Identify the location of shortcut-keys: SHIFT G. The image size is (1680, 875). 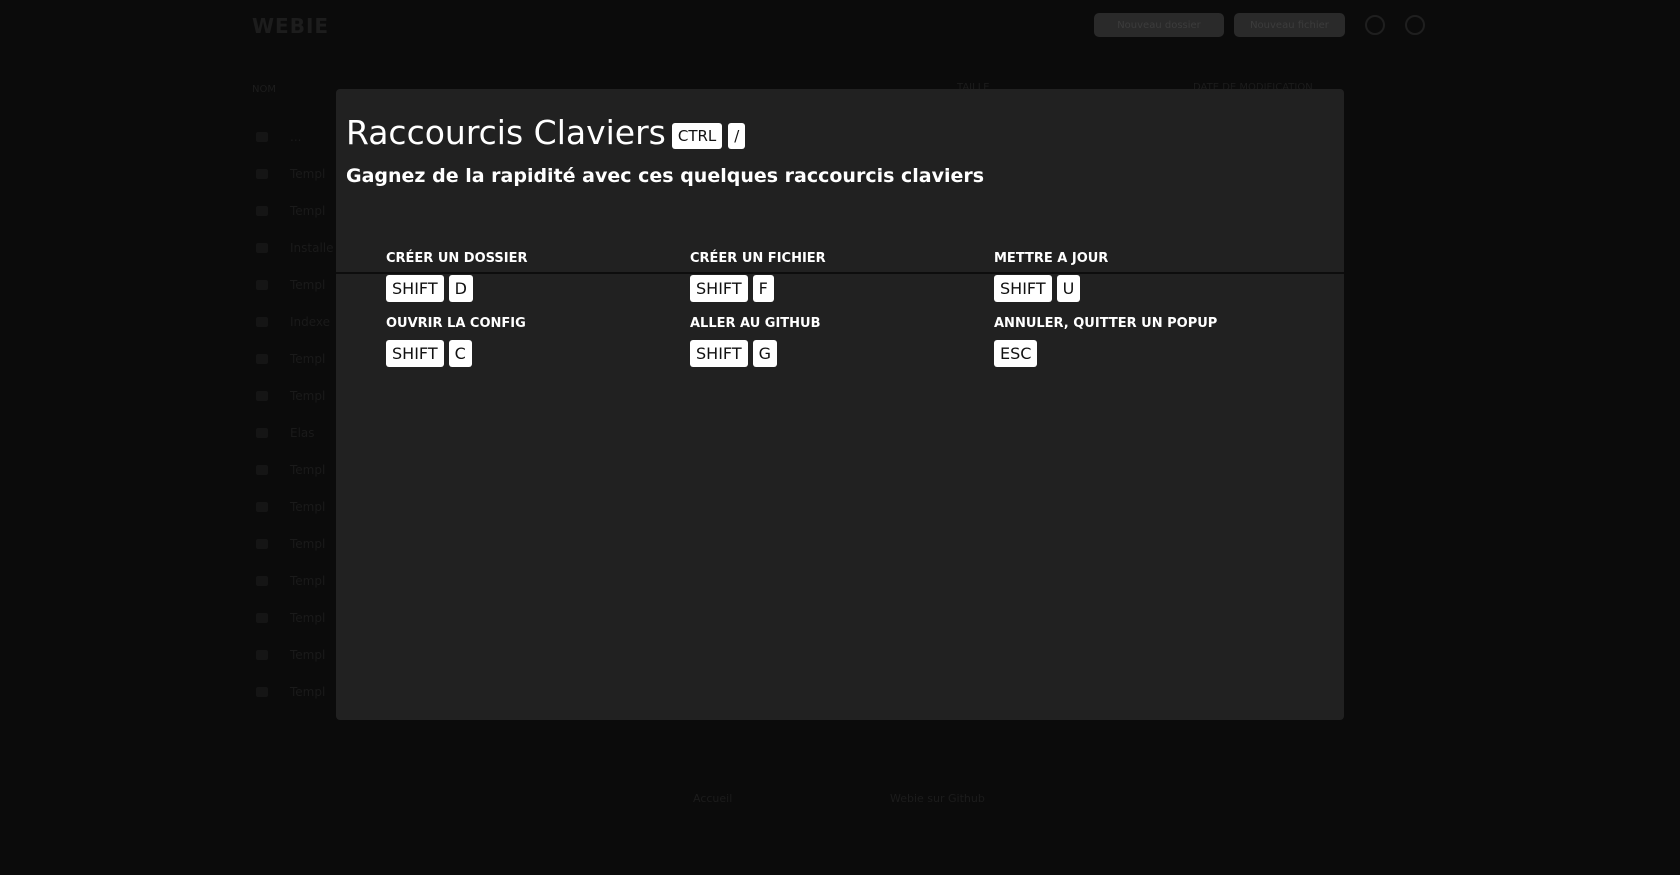
(842, 353).